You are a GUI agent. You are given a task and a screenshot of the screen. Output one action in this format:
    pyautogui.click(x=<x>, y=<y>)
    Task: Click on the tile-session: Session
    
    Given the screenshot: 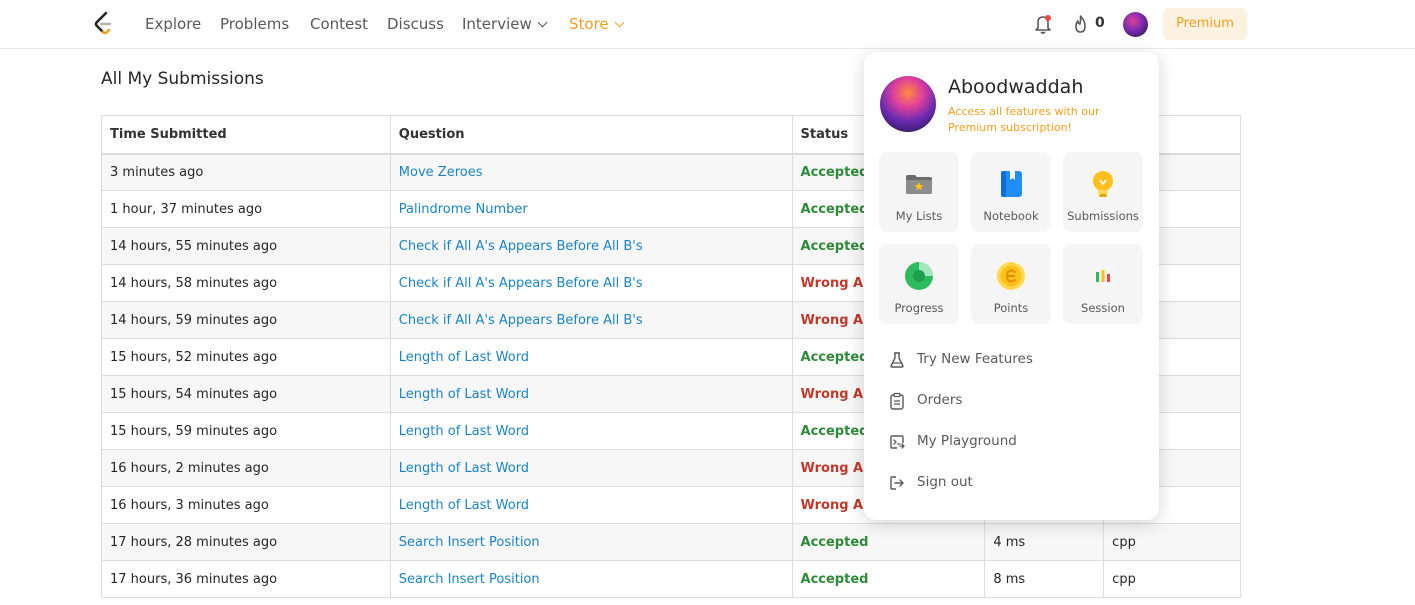 What is the action you would take?
    pyautogui.click(x=1103, y=284)
    